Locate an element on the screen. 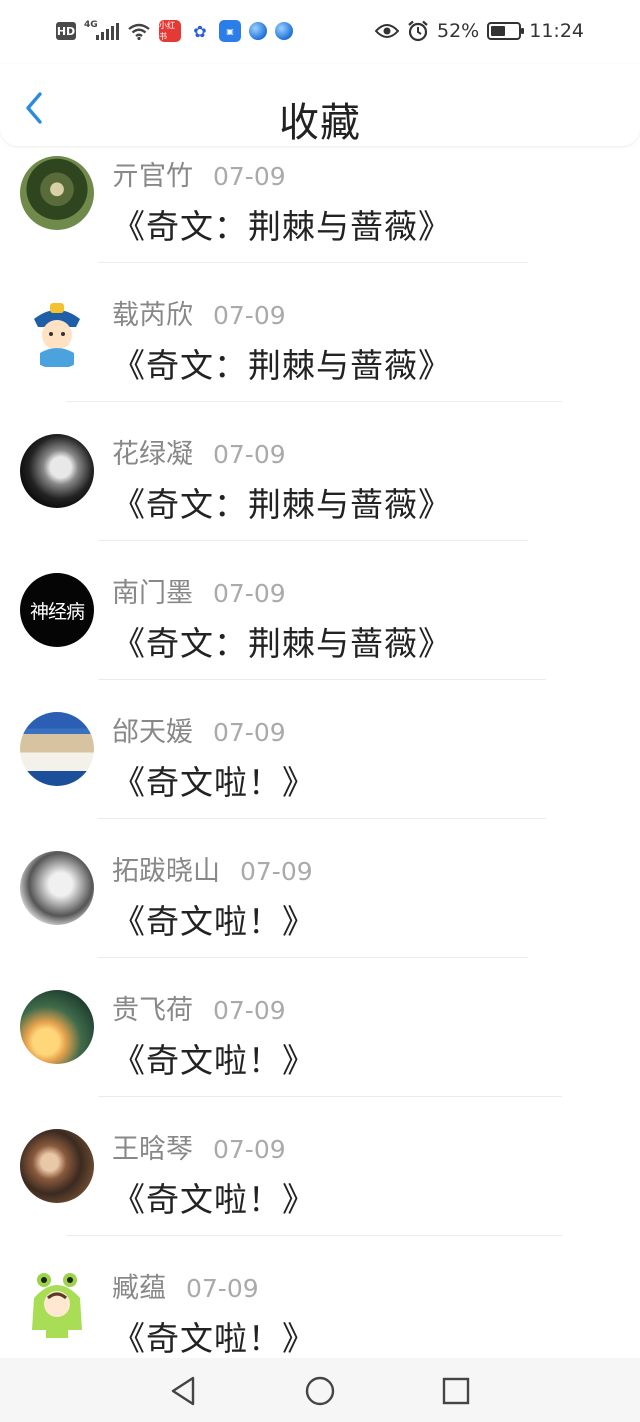 The image size is (640, 1422). author-name: 拓跋晓山 is located at coordinates (166, 868).